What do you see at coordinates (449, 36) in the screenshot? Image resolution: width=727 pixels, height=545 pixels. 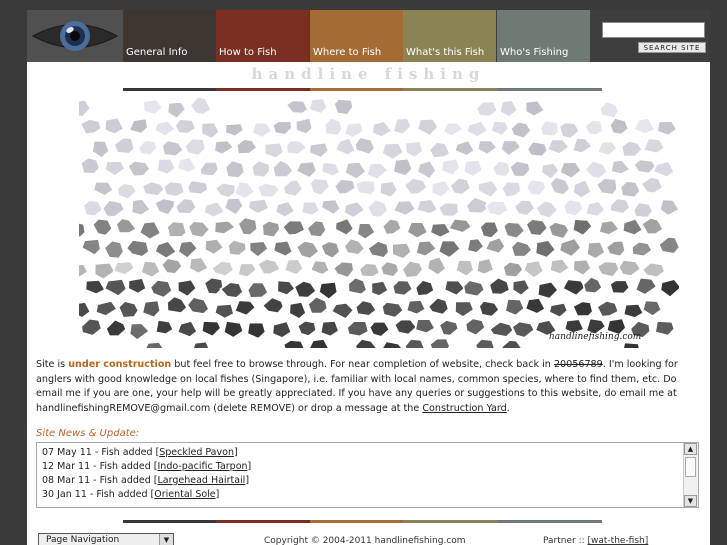 I see `nav-tab-whats-this-fish: What's this Fish` at bounding box center [449, 36].